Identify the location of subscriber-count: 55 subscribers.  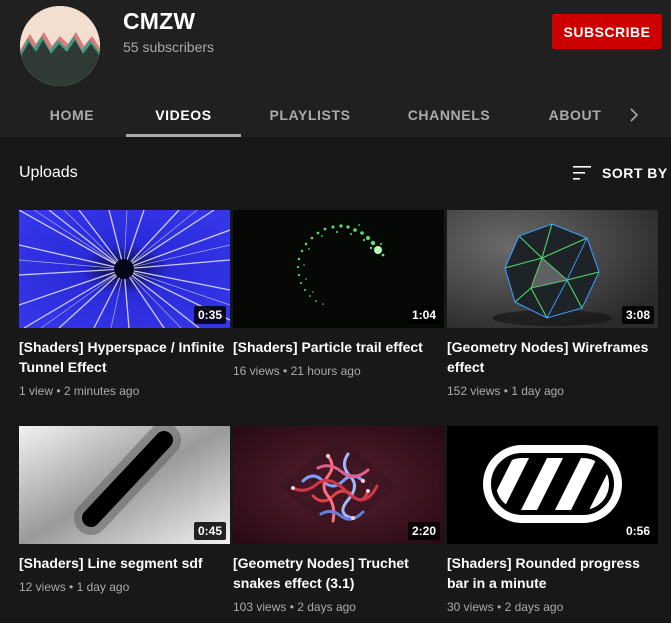
(169, 47).